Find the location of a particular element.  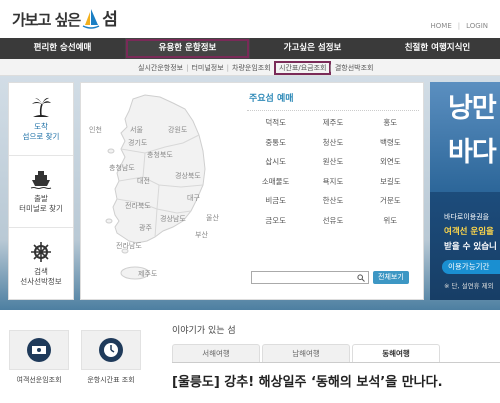

money-icon is located at coordinates (39, 350).